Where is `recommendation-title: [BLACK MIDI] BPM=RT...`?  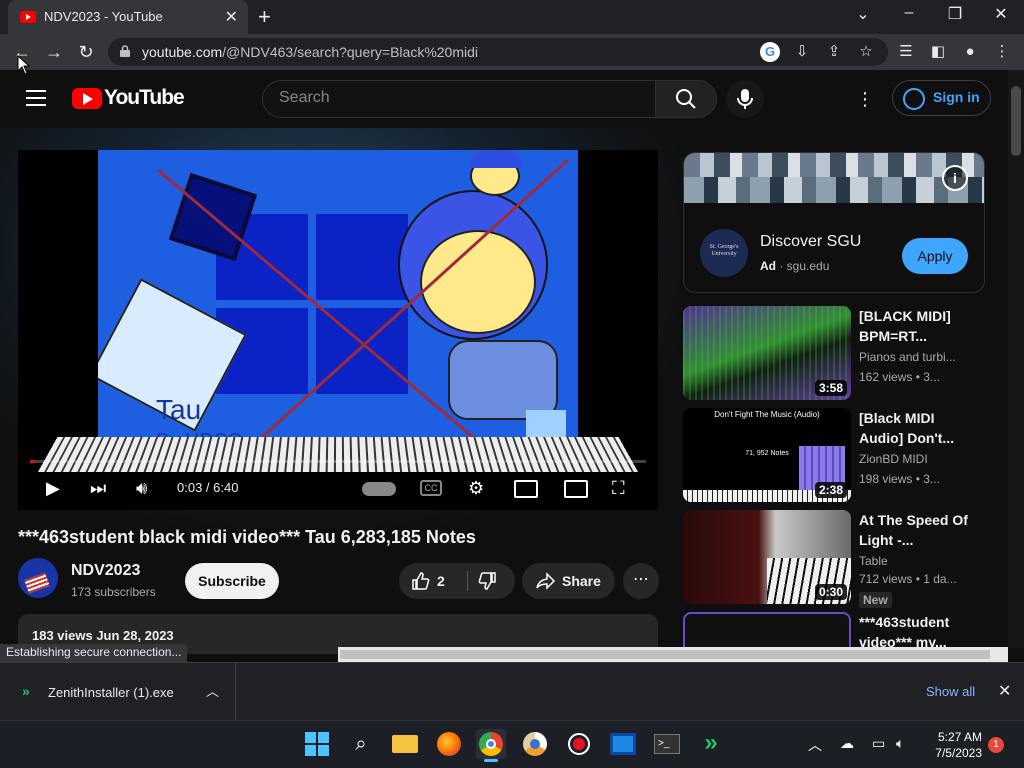
recommendation-title: [BLACK MIDI] BPM=RT... is located at coordinates (919, 326).